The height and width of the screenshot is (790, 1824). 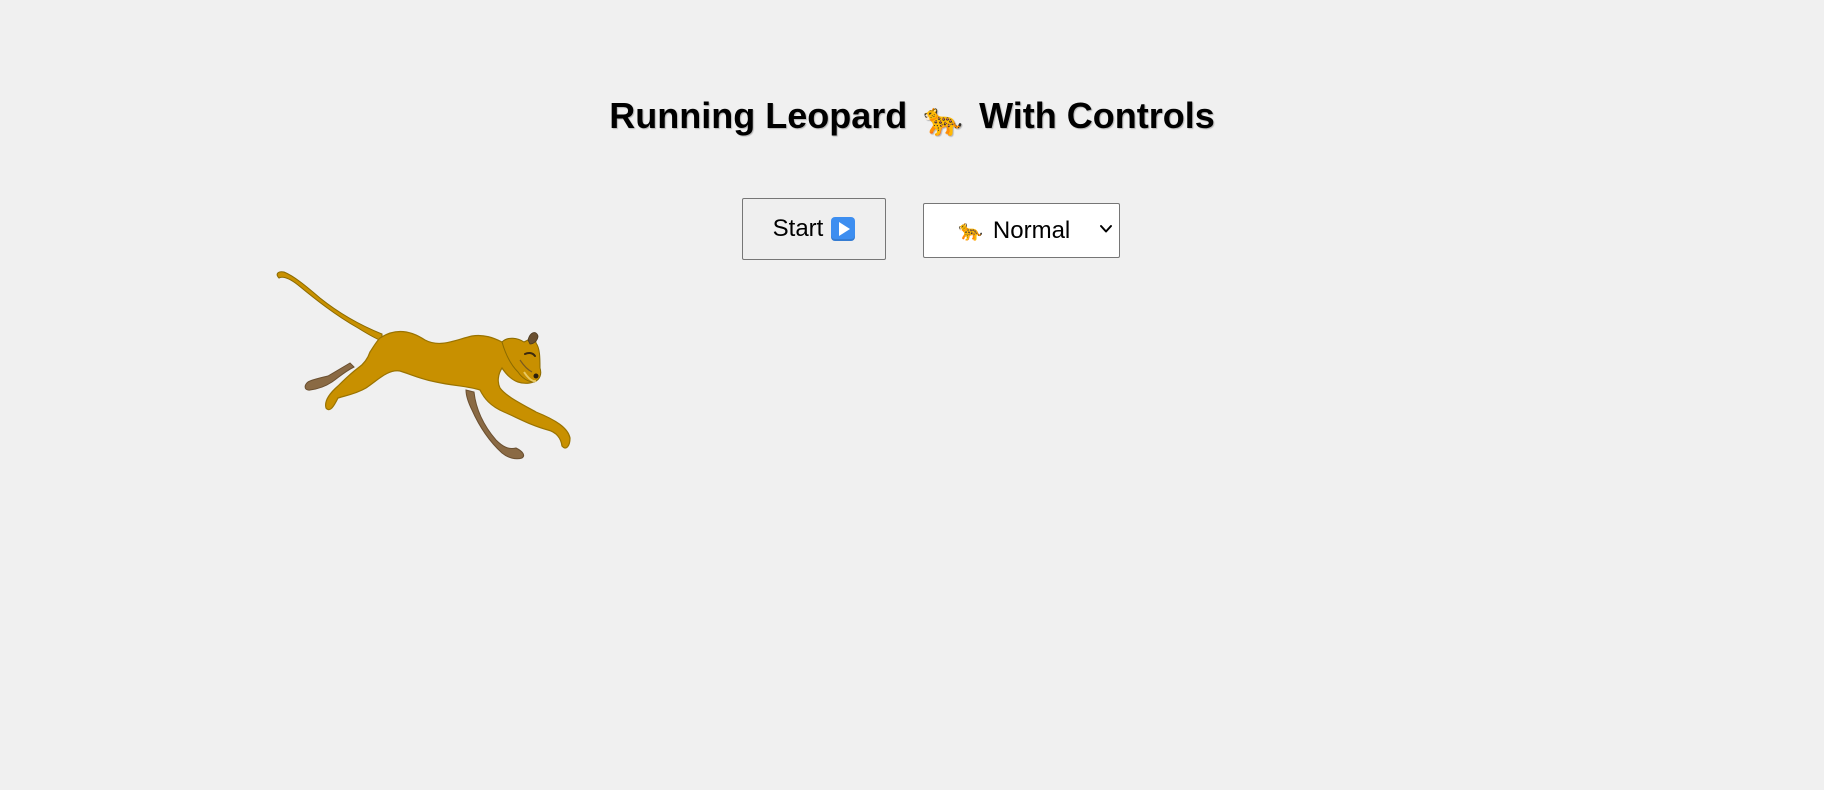 What do you see at coordinates (533, 338) in the screenshot?
I see `leopard-ear` at bounding box center [533, 338].